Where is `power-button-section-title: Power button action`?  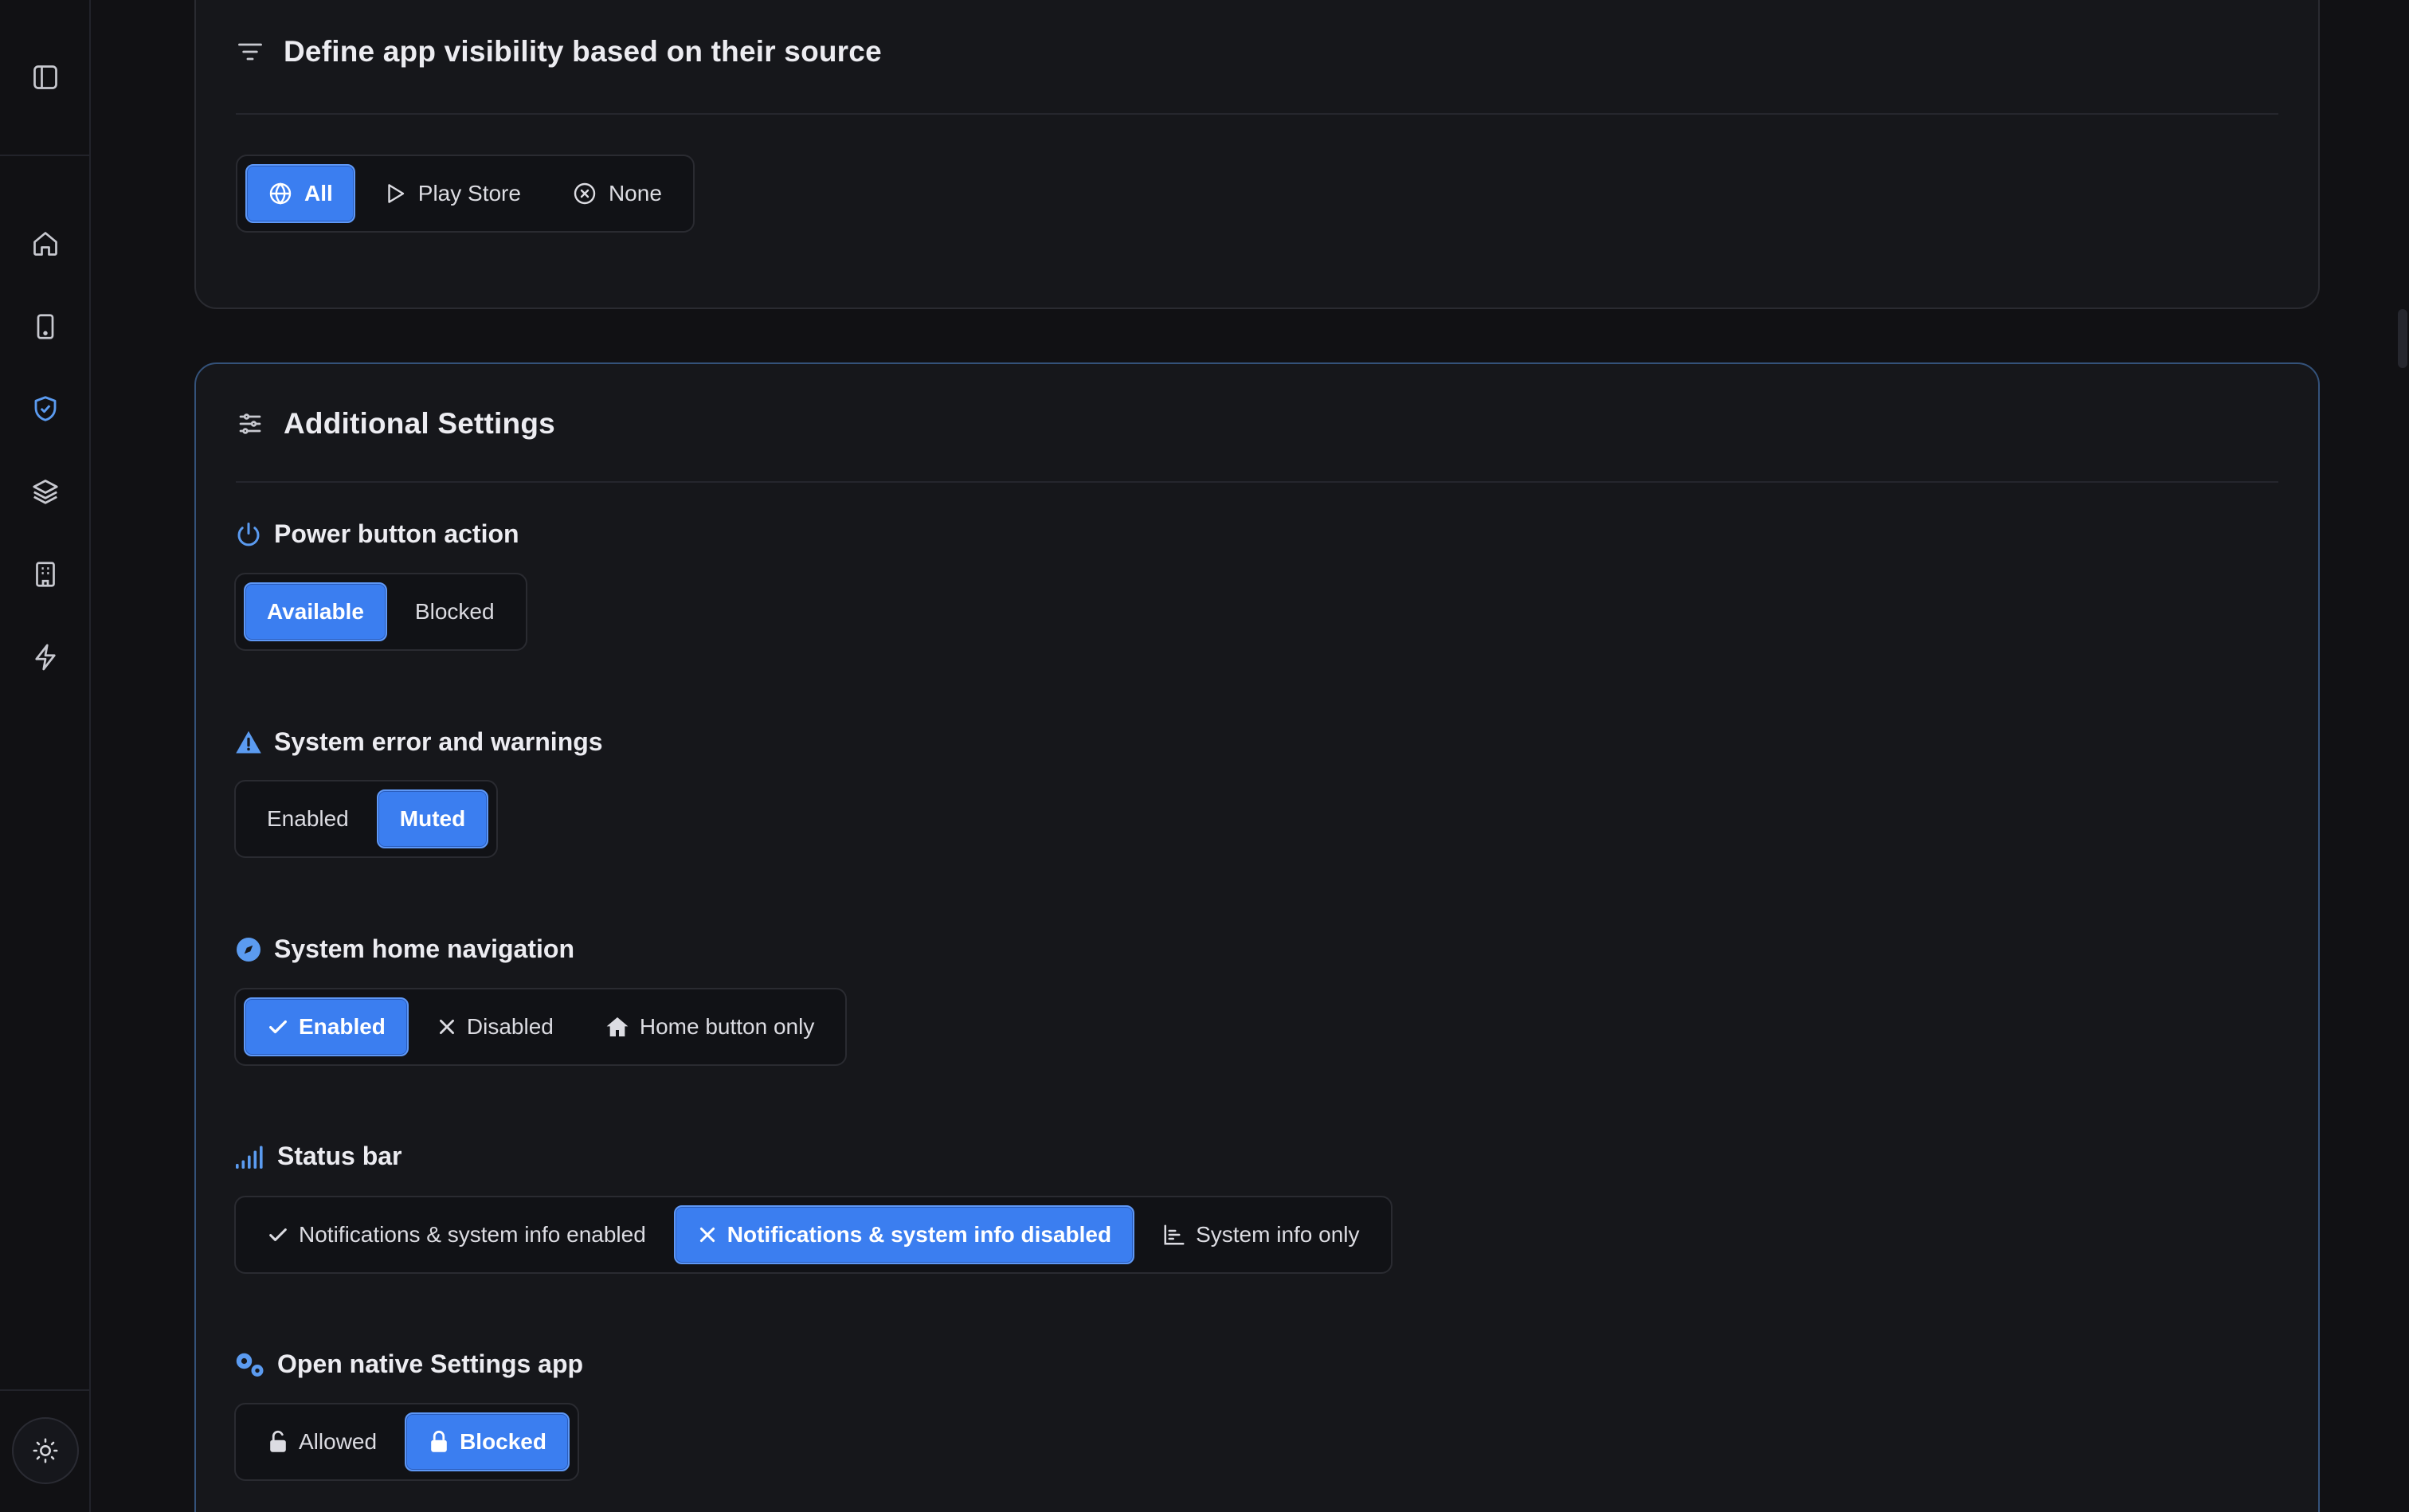
power-button-section-title: Power button action is located at coordinates (376, 534).